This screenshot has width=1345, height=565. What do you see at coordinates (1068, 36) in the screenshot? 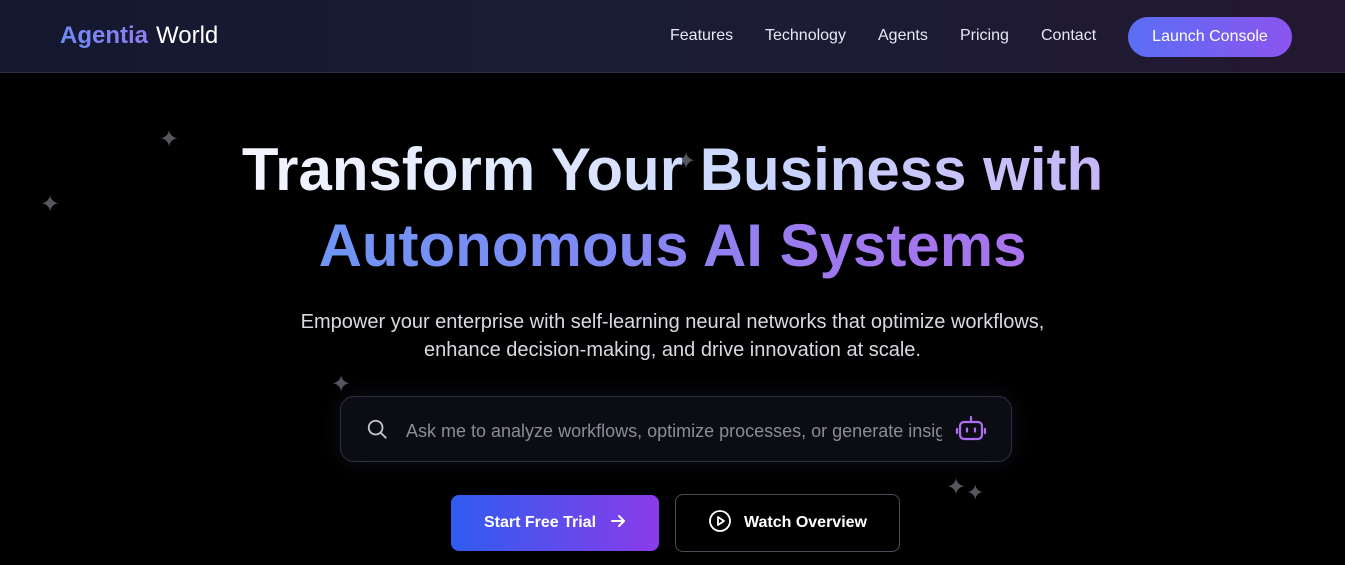
I see `nav-link-contact: Contact` at bounding box center [1068, 36].